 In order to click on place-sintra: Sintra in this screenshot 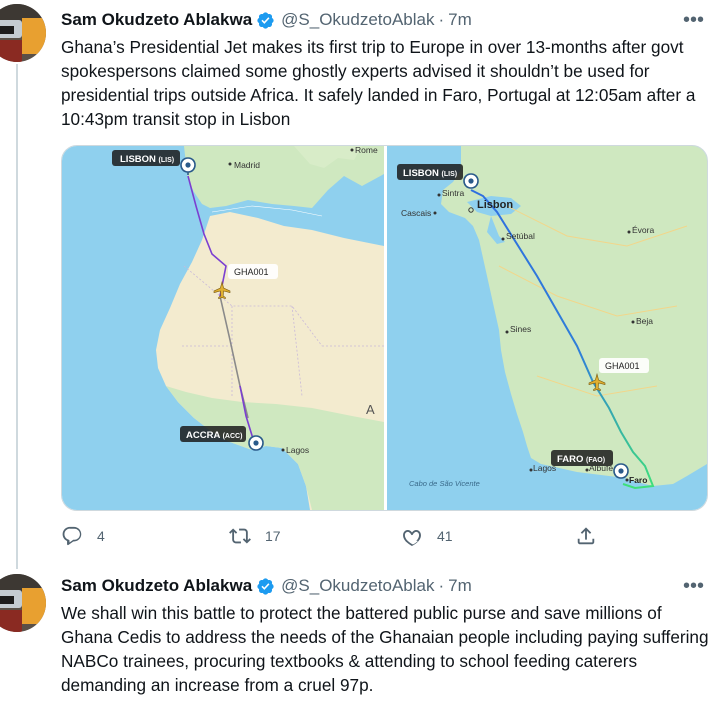, I will do `click(453, 193)`.